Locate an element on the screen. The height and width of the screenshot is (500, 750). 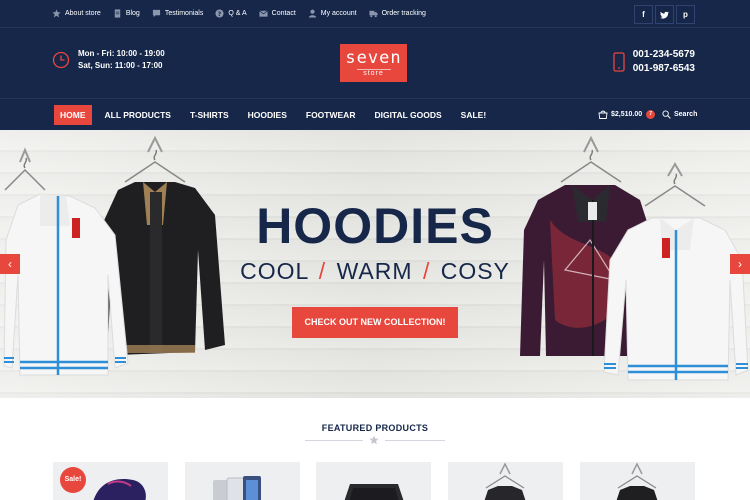
slider-prev-arrow-icon: ‹ is located at coordinates (10, 264).